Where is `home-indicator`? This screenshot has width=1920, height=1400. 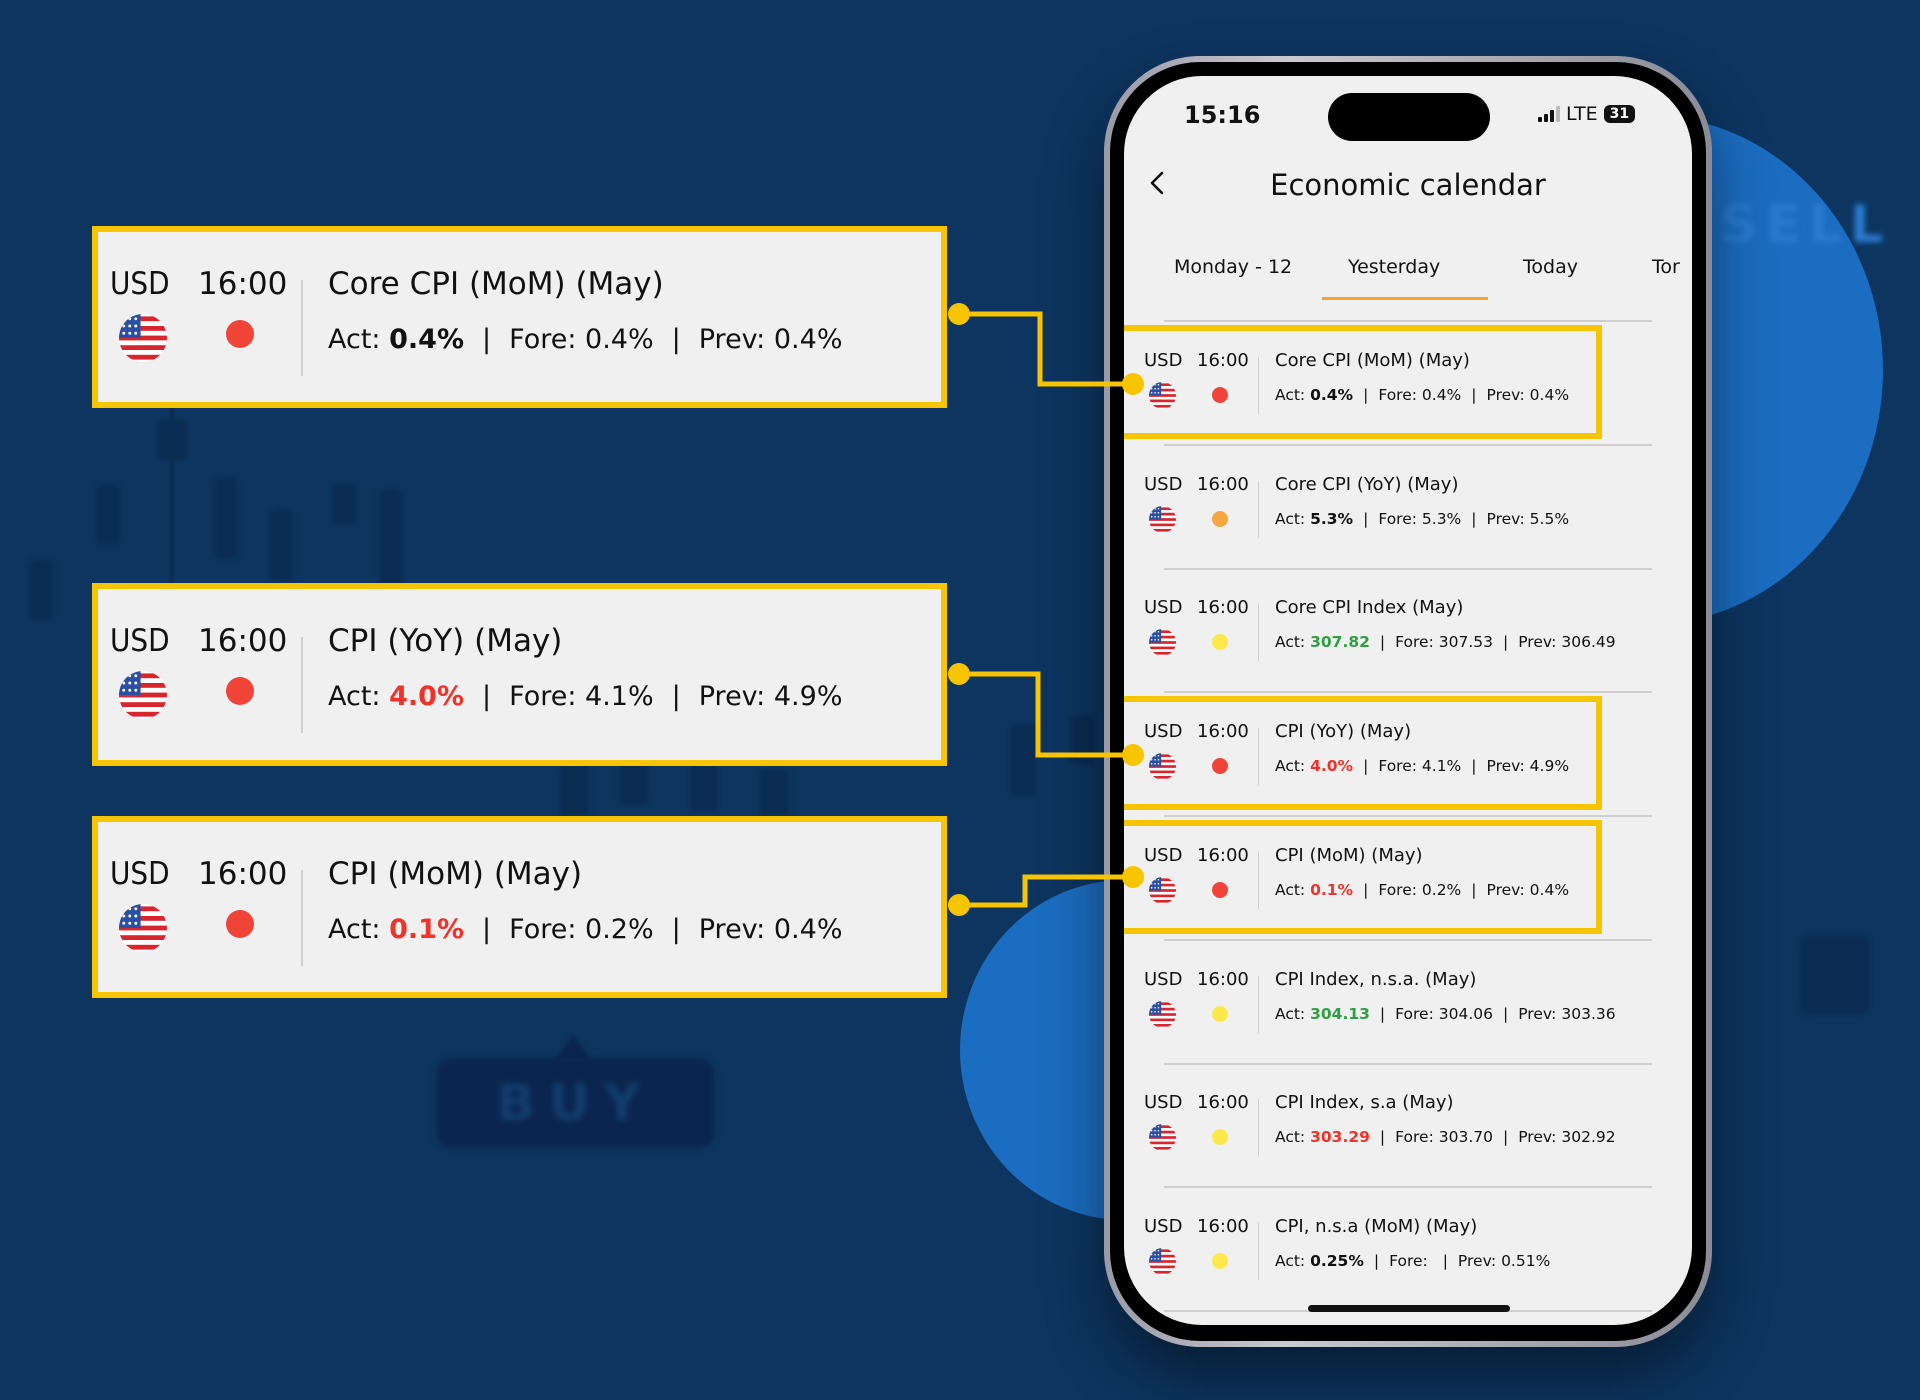 home-indicator is located at coordinates (1409, 1308).